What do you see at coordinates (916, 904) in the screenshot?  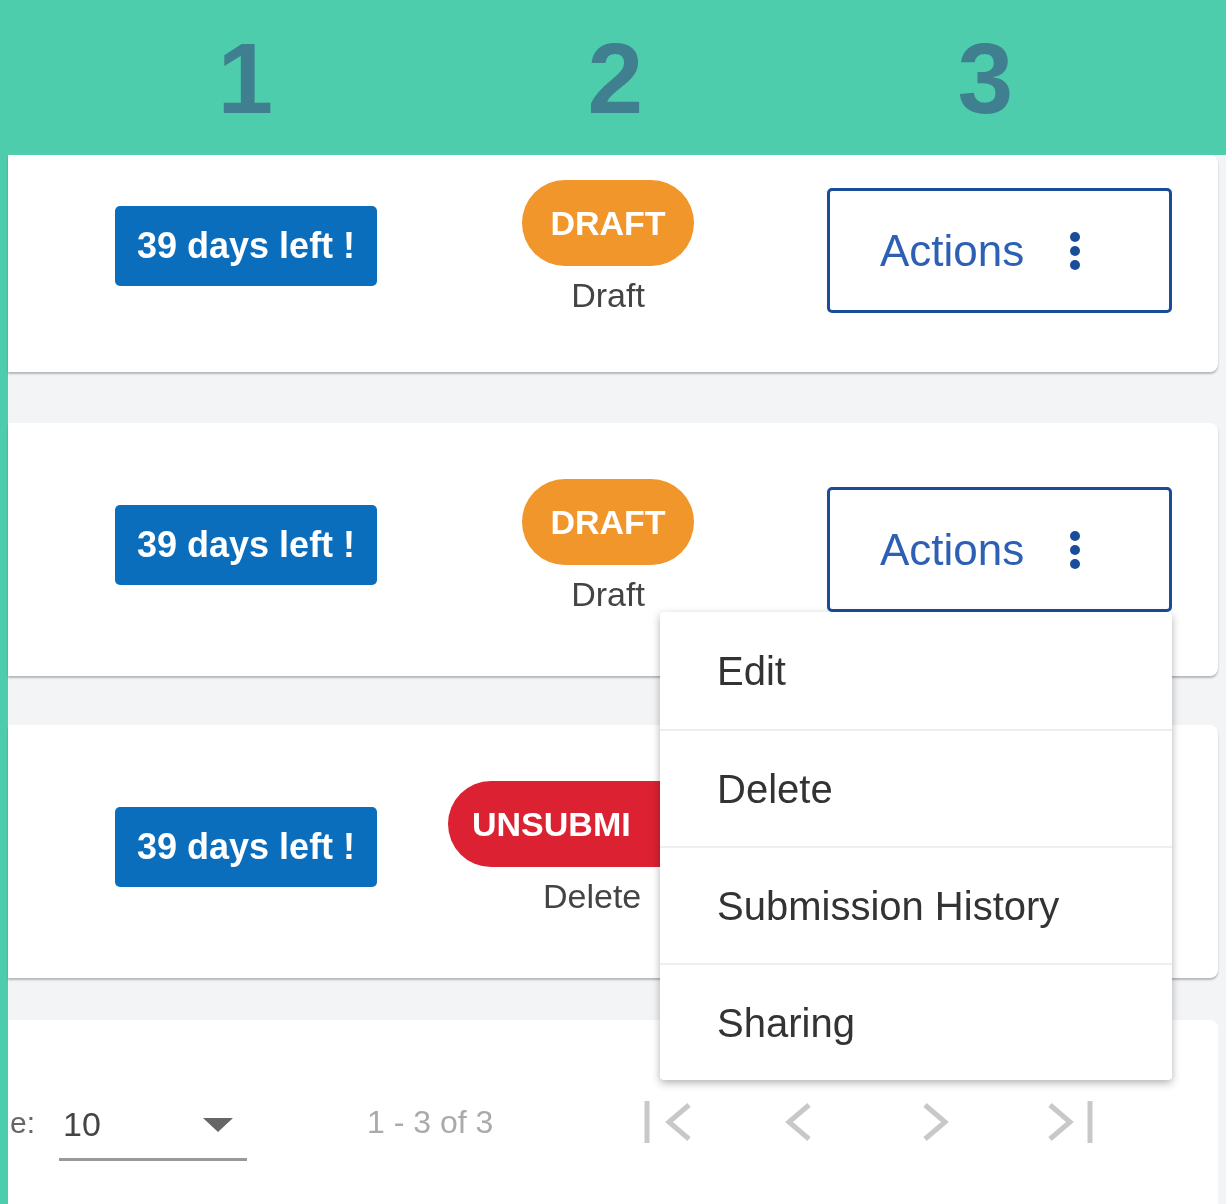 I see `menu-item: Submission History` at bounding box center [916, 904].